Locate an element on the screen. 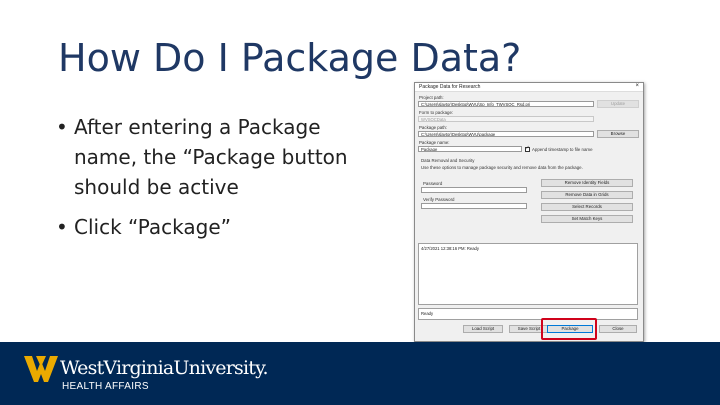 The height and width of the screenshot is (405, 720). data-removal-section-title: Data Removal and Security is located at coordinates (448, 160).